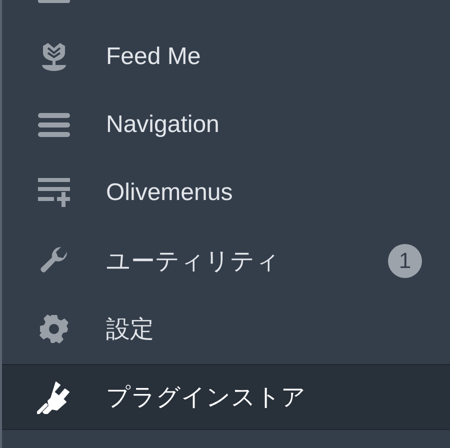 This screenshot has width=450, height=448. What do you see at coordinates (405, 261) in the screenshot?
I see `count-badge: 1` at bounding box center [405, 261].